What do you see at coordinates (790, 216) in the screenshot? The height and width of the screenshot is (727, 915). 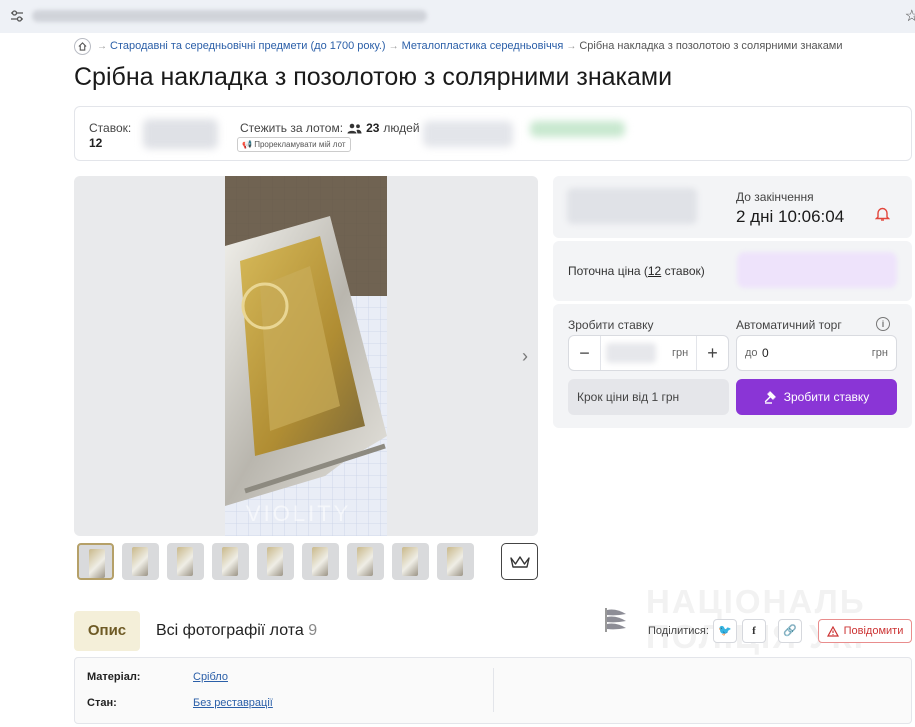 I see `countdown-value: 2 дні 10:06:04` at bounding box center [790, 216].